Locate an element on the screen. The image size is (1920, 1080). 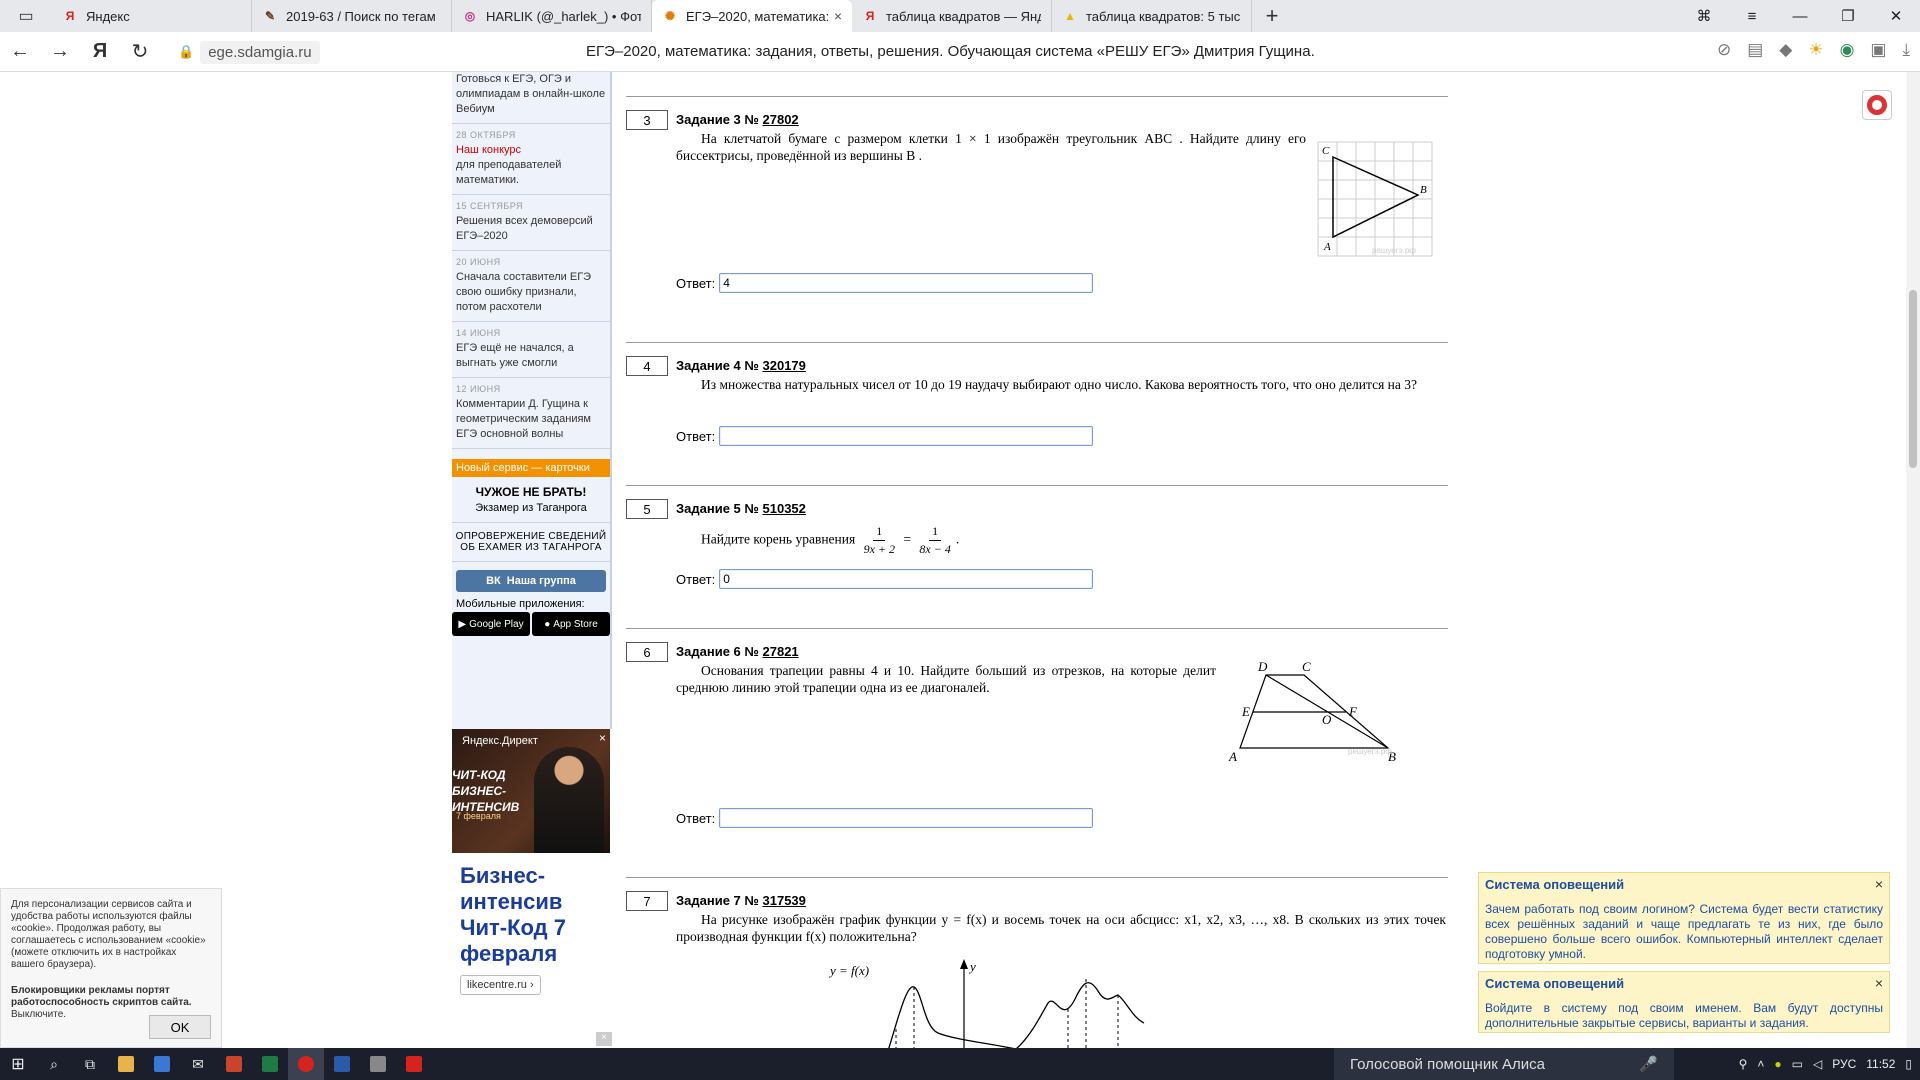
app-icon is located at coordinates (378, 1064).